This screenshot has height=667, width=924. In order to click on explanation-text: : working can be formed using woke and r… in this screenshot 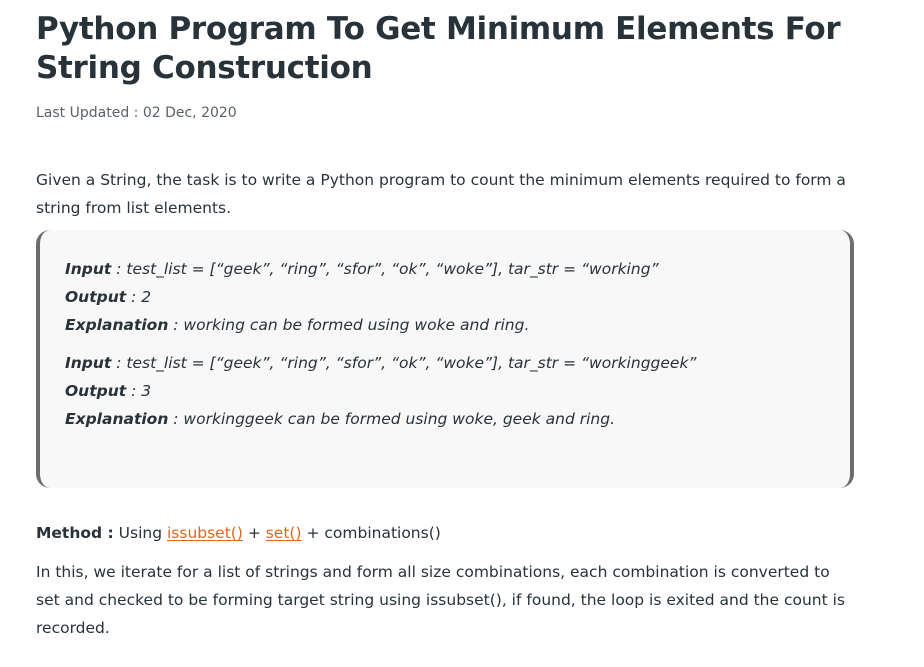, I will do `click(349, 325)`.